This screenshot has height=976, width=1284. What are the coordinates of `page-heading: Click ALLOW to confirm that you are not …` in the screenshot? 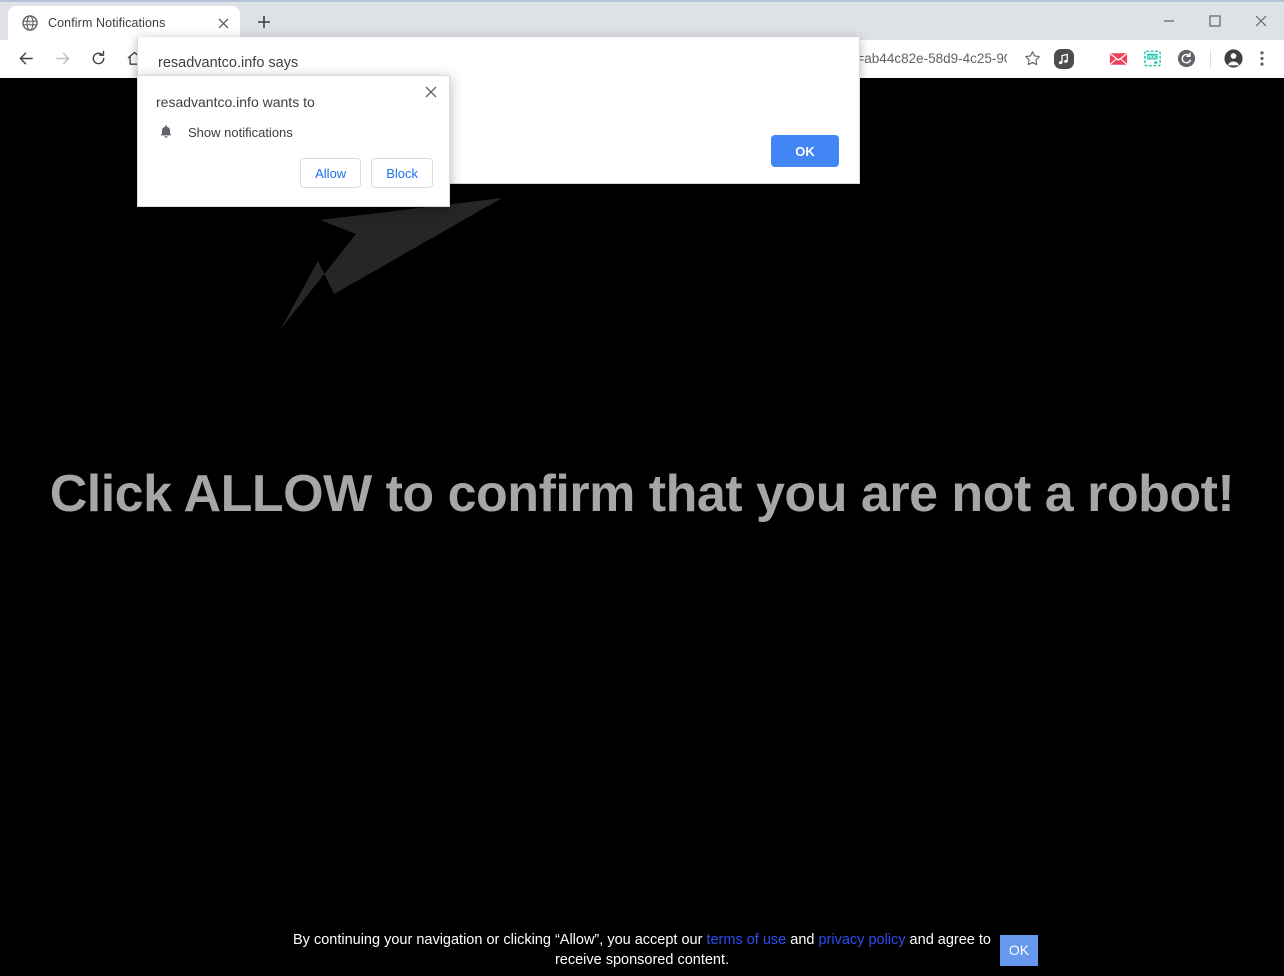 It's located at (642, 494).